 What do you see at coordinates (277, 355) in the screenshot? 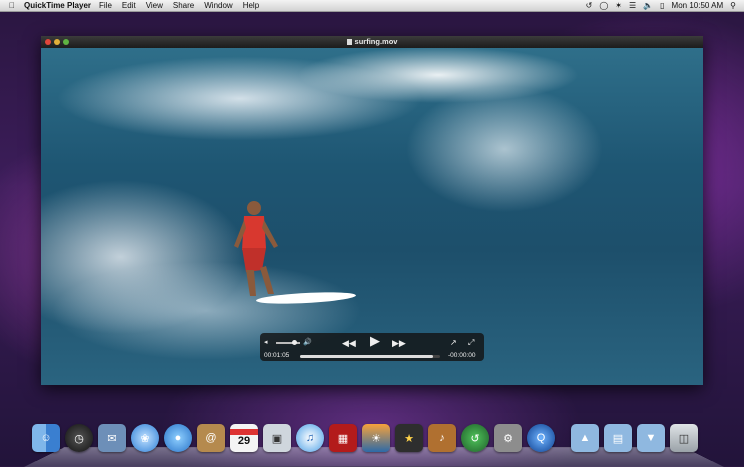
I see `elapsed-time: 00:01:05` at bounding box center [277, 355].